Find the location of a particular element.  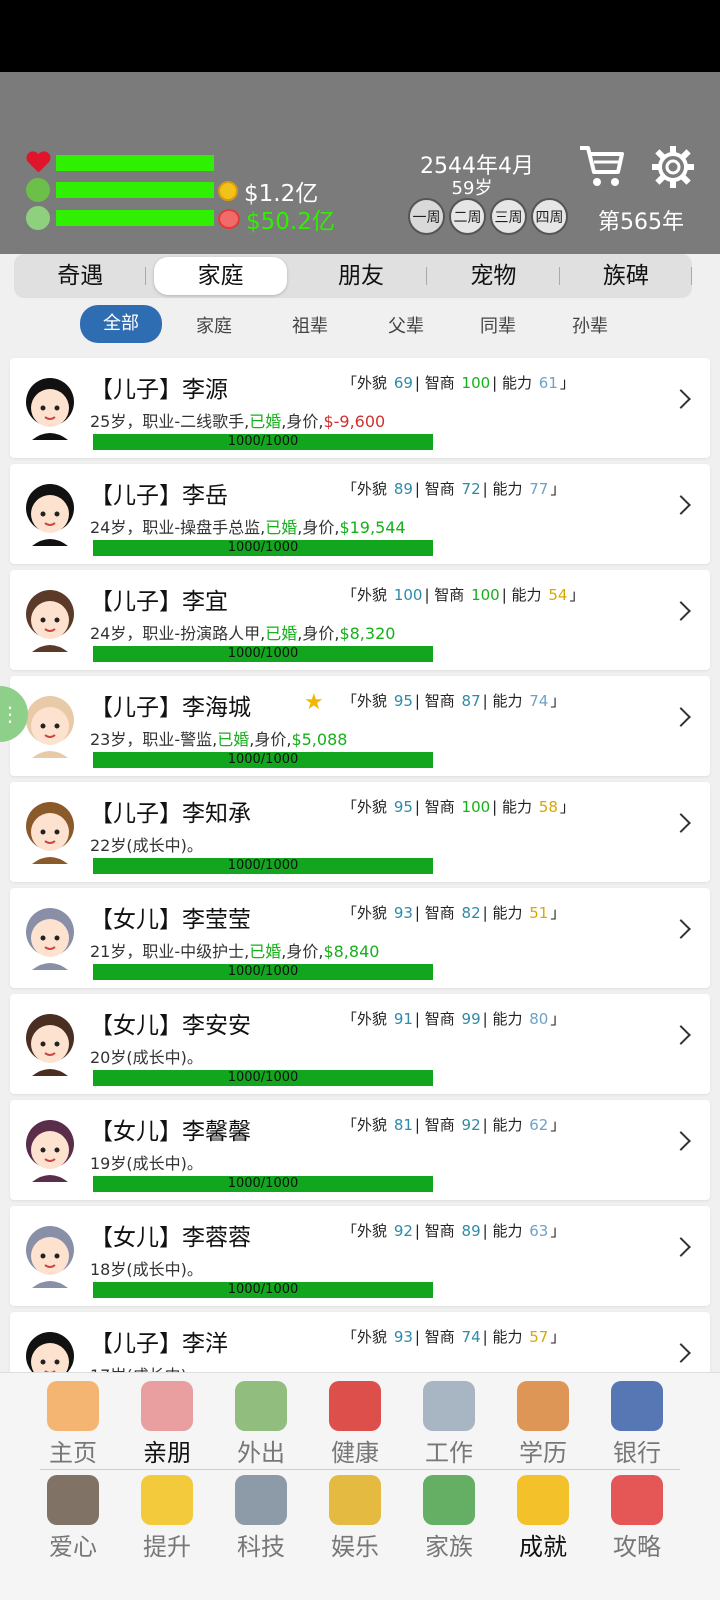

looks-value: 95 is located at coordinates (403, 701).